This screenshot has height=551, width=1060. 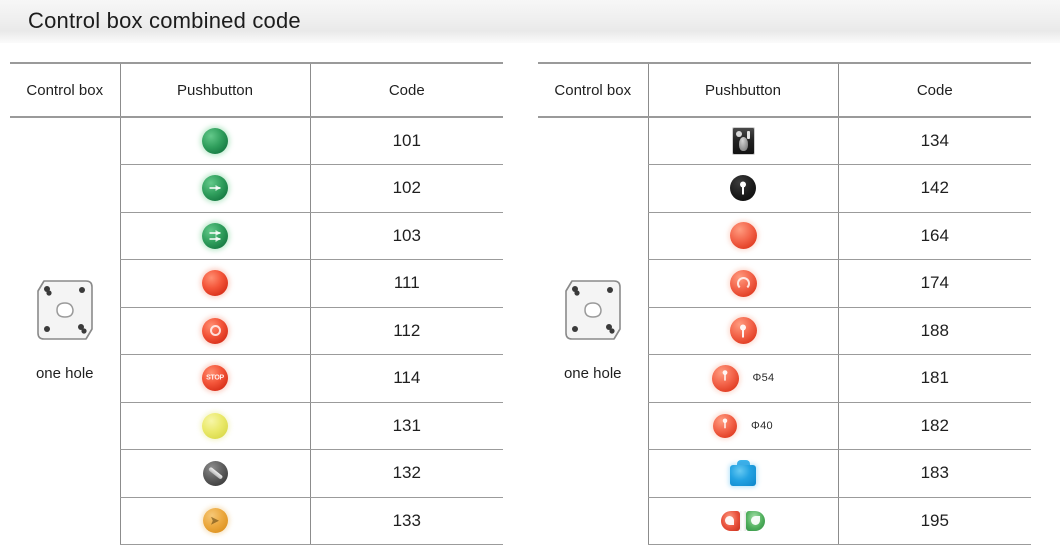 What do you see at coordinates (934, 521) in the screenshot?
I see `code-cell: 195` at bounding box center [934, 521].